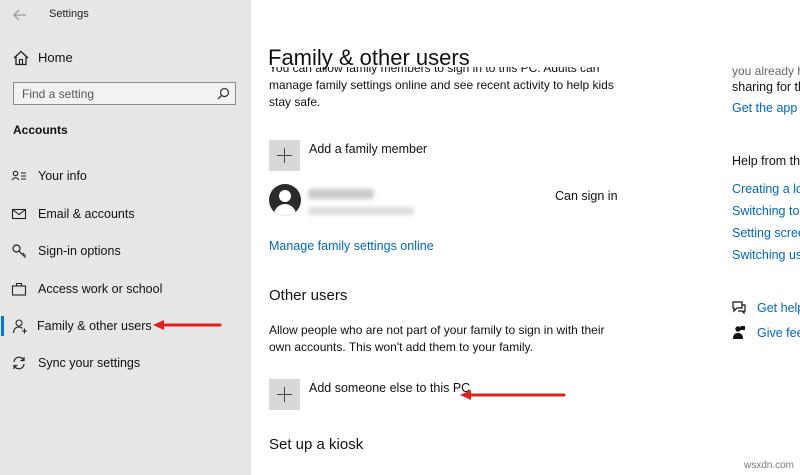 This screenshot has height=475, width=800. I want to click on get-app-link: Get the app, so click(764, 108).